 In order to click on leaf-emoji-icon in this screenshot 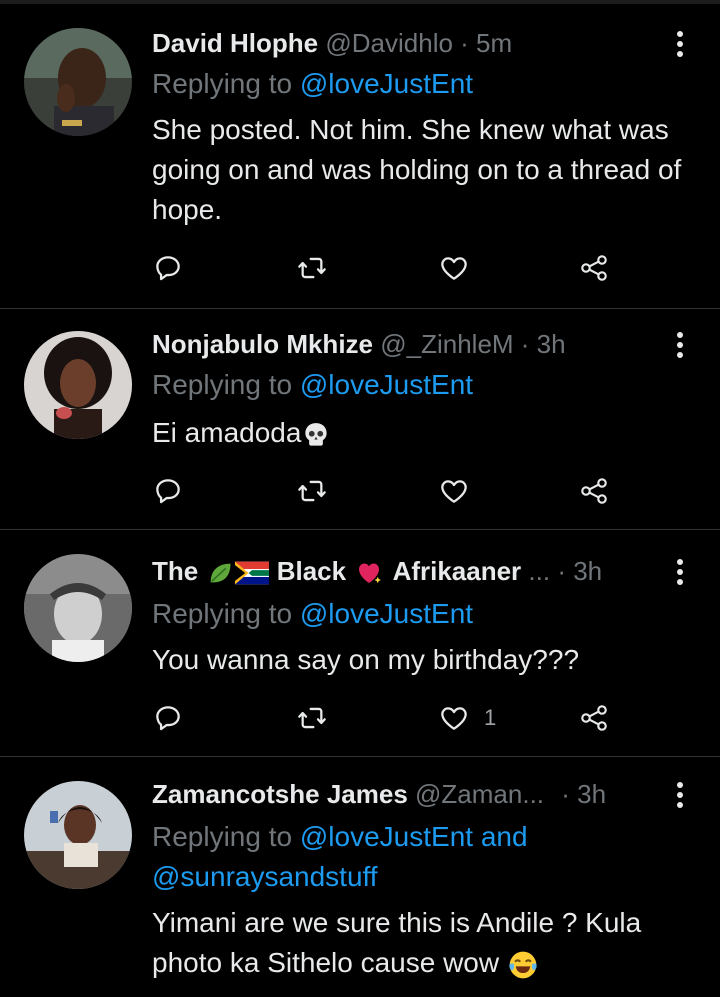, I will do `click(221, 573)`.